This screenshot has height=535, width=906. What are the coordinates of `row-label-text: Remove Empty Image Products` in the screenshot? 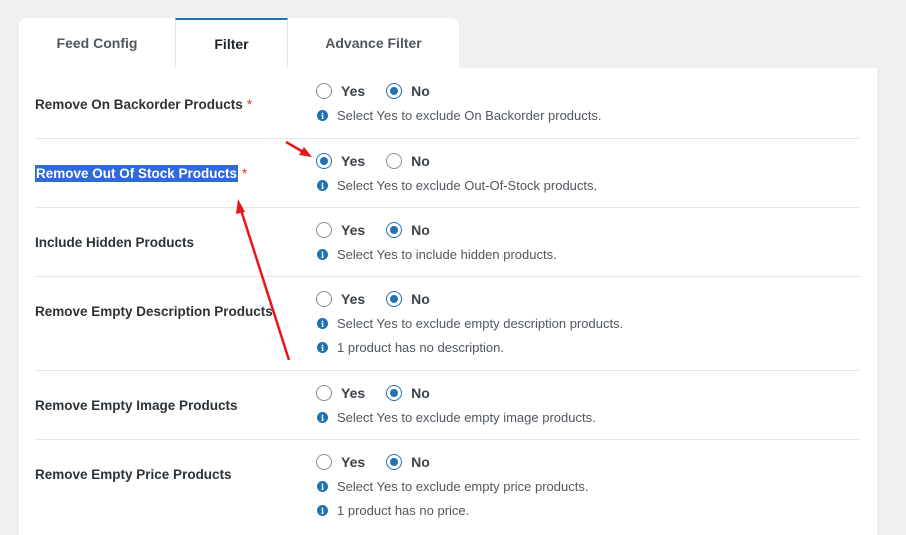 It's located at (136, 405).